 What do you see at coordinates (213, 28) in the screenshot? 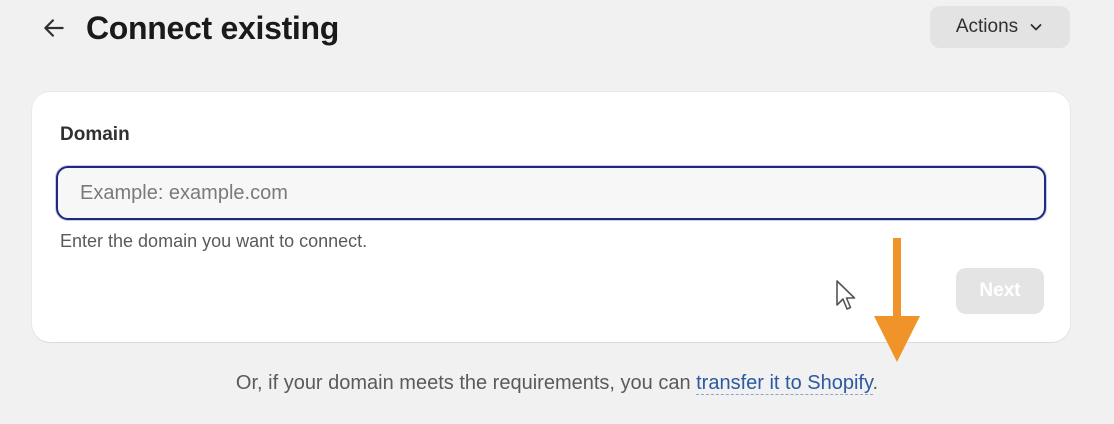
I see `page-title: Connect existing` at bounding box center [213, 28].